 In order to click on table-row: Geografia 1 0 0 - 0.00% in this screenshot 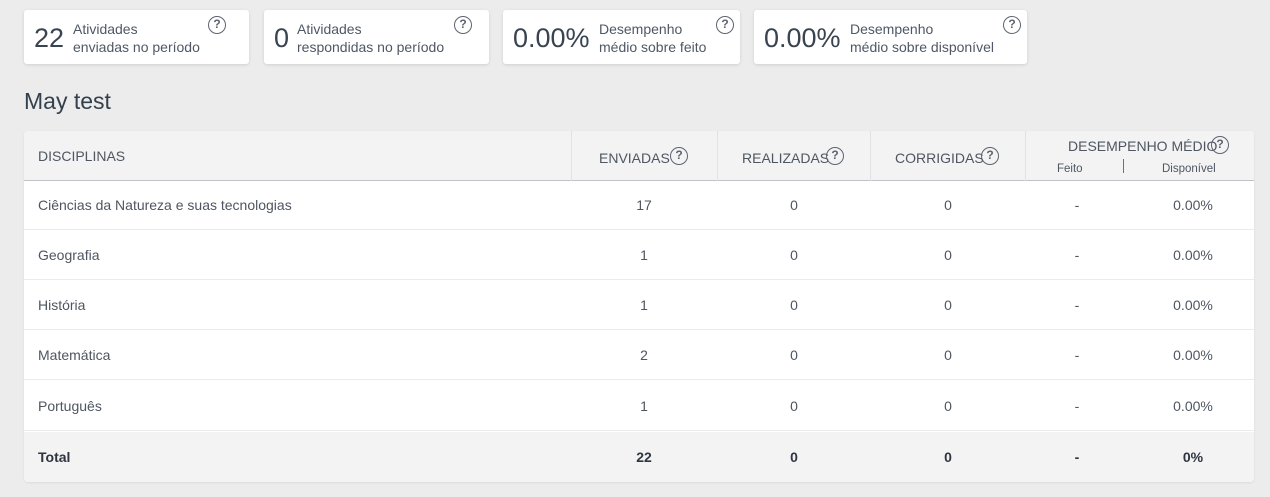, I will do `click(639, 255)`.